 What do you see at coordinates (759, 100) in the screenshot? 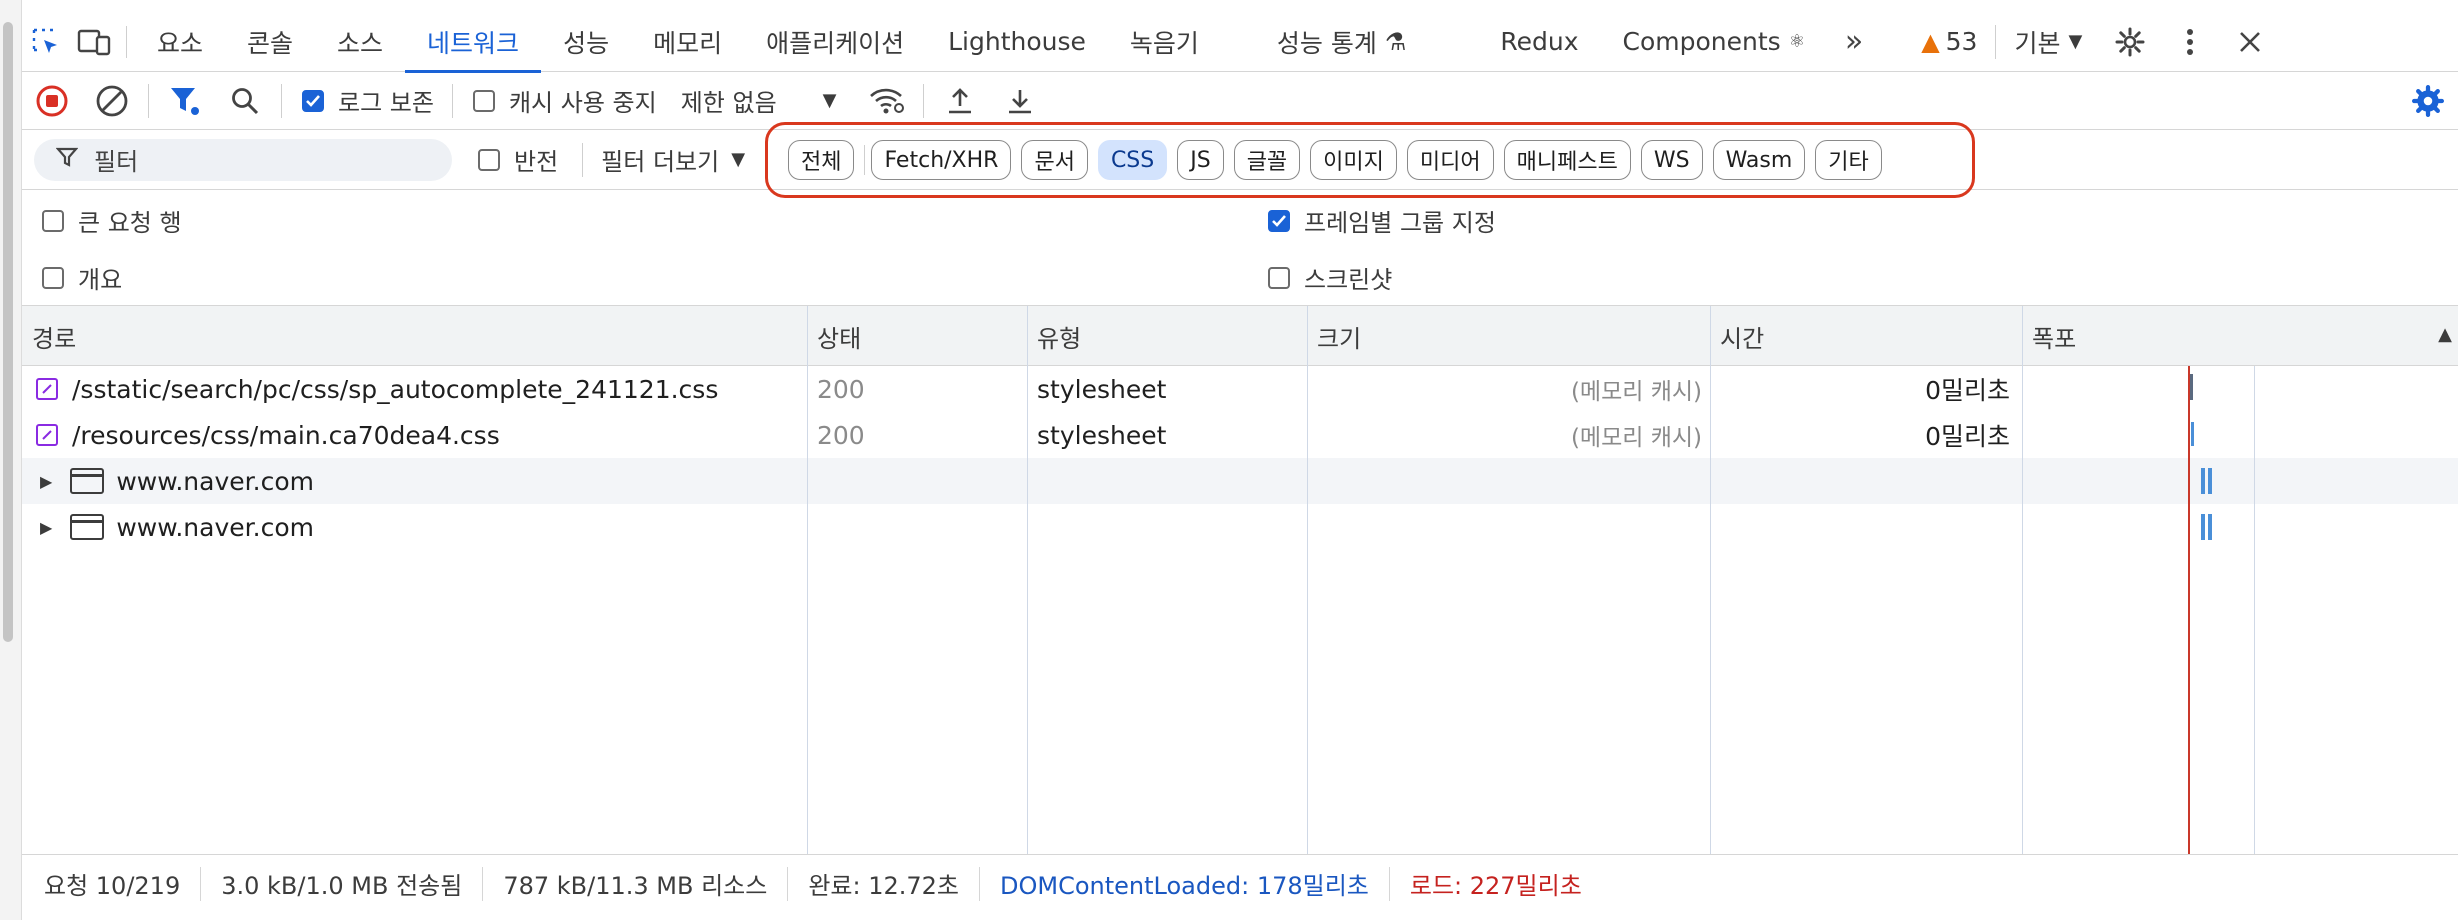
I see `throttling-dropdown: 제한 없음 ▼` at bounding box center [759, 100].